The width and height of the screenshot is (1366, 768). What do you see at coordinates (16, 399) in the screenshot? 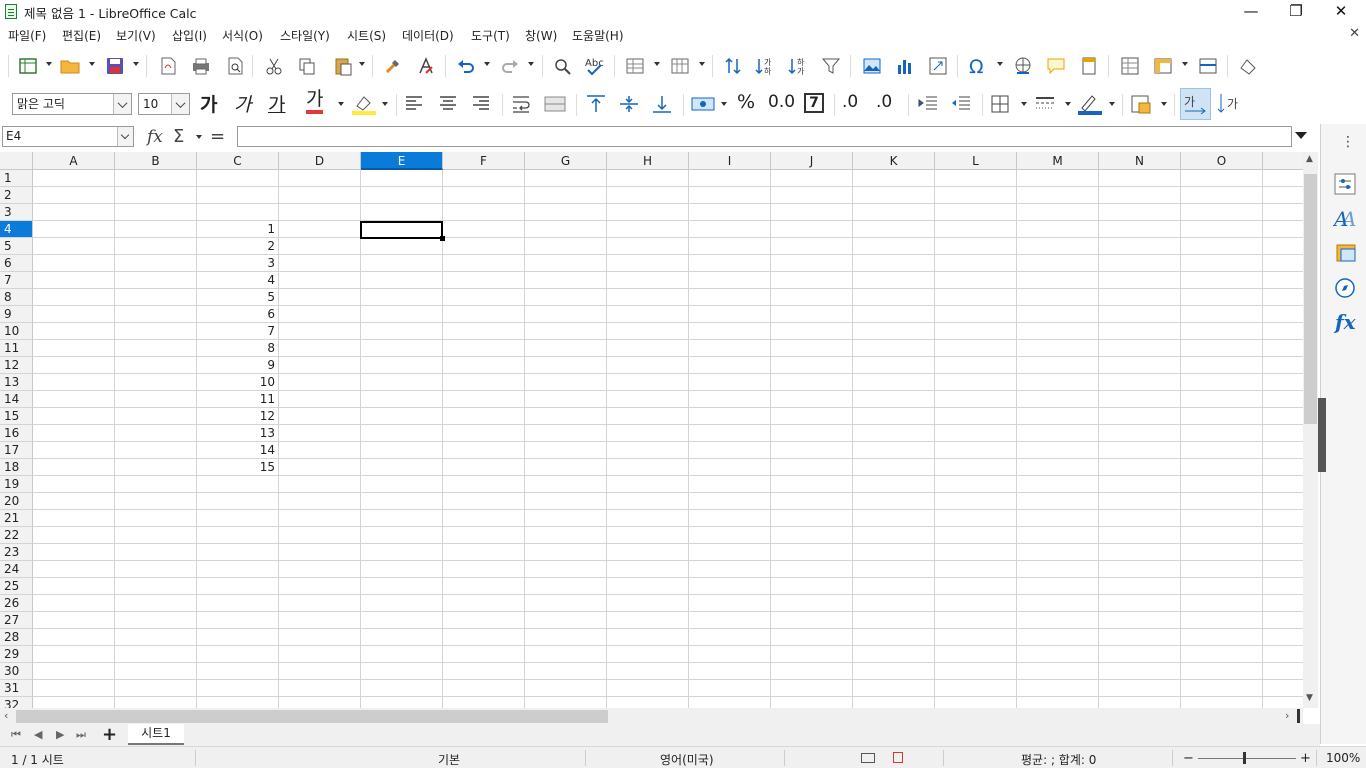
I see `row-header-14: 14` at bounding box center [16, 399].